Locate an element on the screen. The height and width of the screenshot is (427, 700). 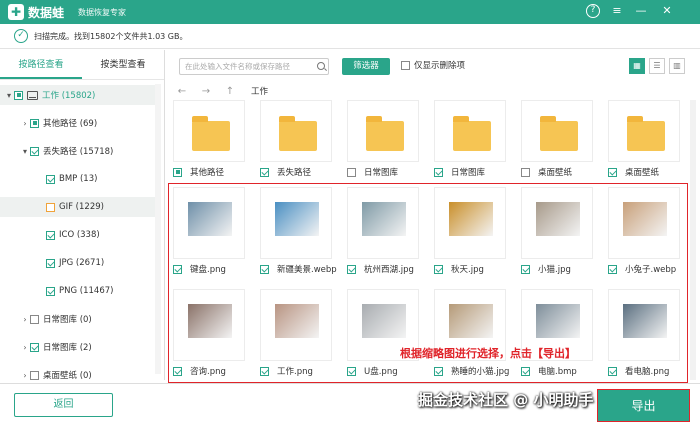
toolbar: 在此处输入文件名称或保存路径 筛选器 仅显示删除项 ▦ ☰ ▥ is located at coordinates (432, 65).